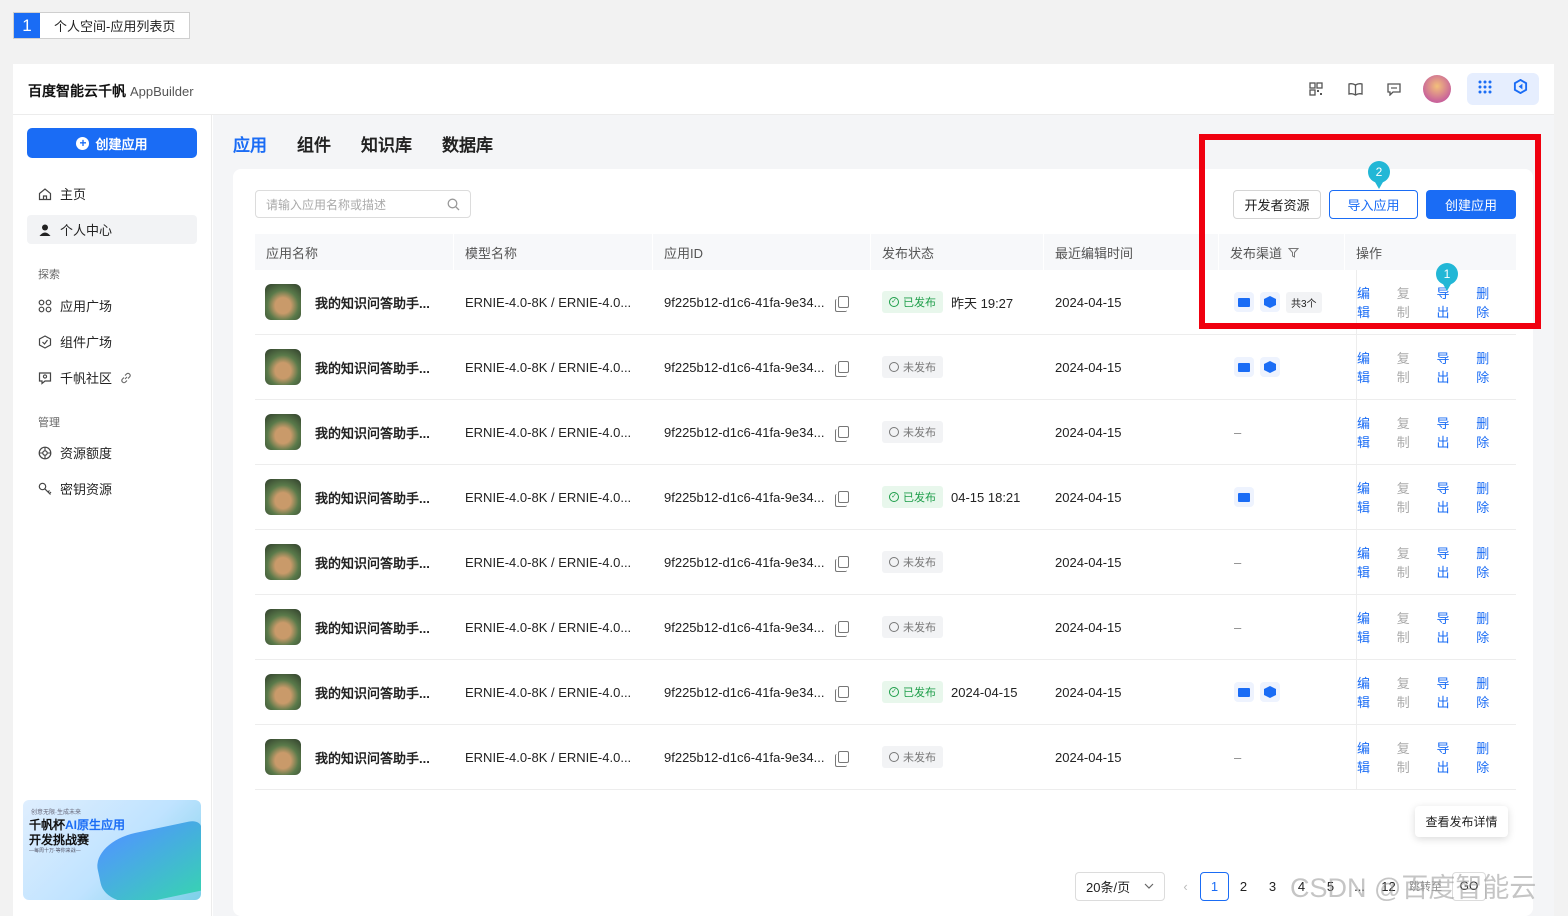  What do you see at coordinates (112, 452) in the screenshot?
I see `sidebar-item-quota: 资源额度` at bounding box center [112, 452].